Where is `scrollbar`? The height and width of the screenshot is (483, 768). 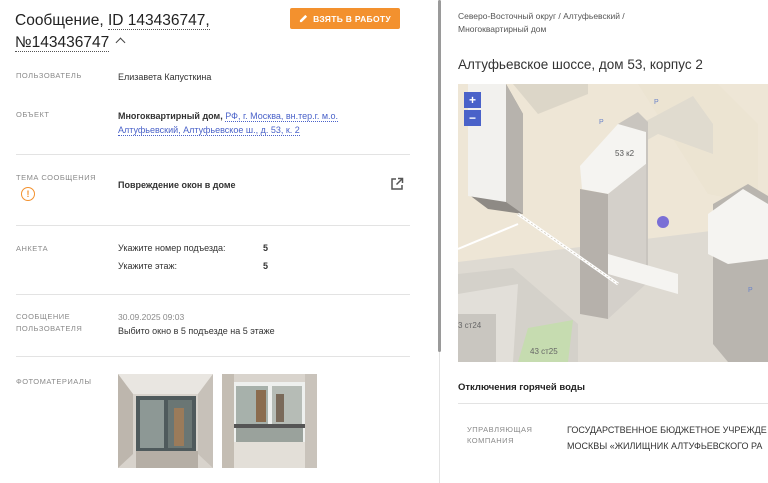 scrollbar is located at coordinates (439, 176).